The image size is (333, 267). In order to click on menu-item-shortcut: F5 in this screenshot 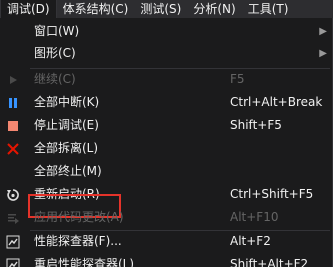, I will do `click(237, 79)`.